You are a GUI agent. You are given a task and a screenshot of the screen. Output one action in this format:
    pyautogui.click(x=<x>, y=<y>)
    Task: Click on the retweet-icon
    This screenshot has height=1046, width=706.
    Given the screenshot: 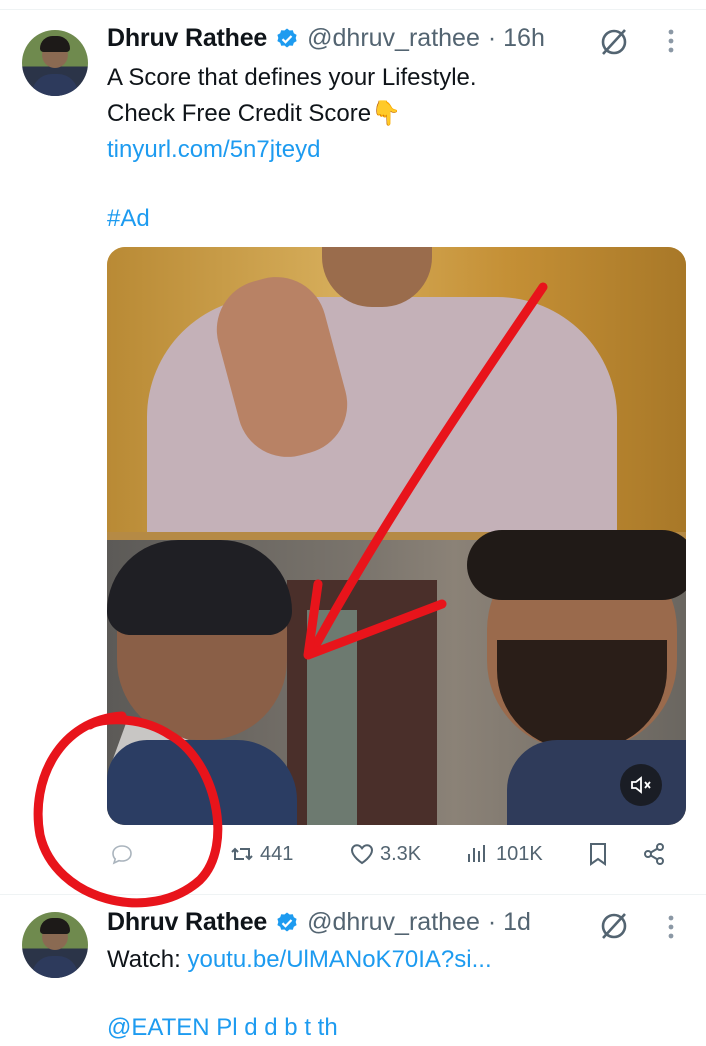 What is the action you would take?
    pyautogui.click(x=242, y=854)
    